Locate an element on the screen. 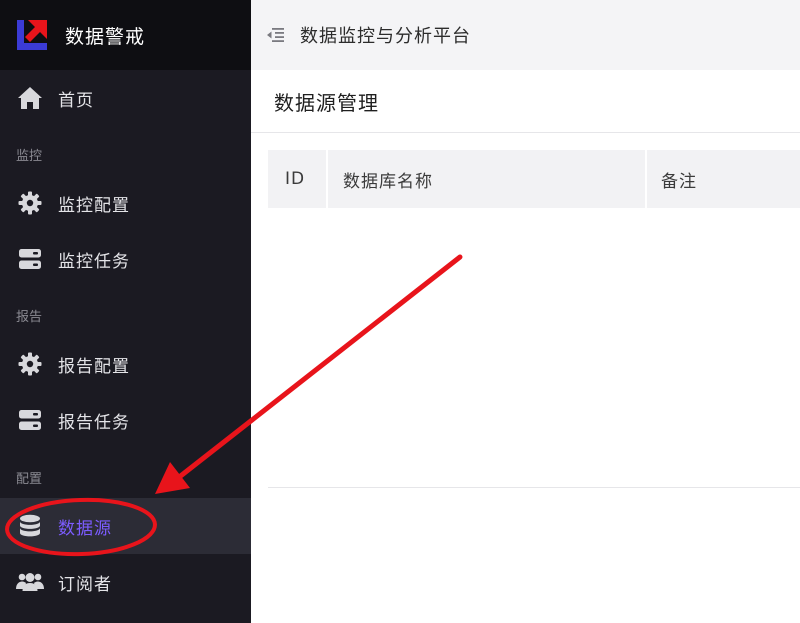 This screenshot has width=800, height=623. brand-name: 数据警戒 is located at coordinates (105, 36).